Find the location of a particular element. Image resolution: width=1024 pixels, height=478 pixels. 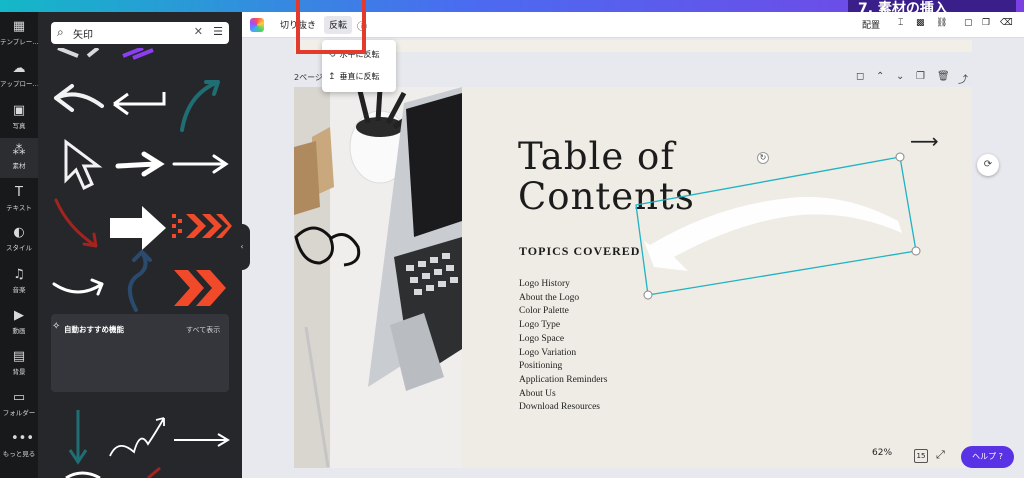

rail-item-video: ▶ 動画 is located at coordinates (19, 323).